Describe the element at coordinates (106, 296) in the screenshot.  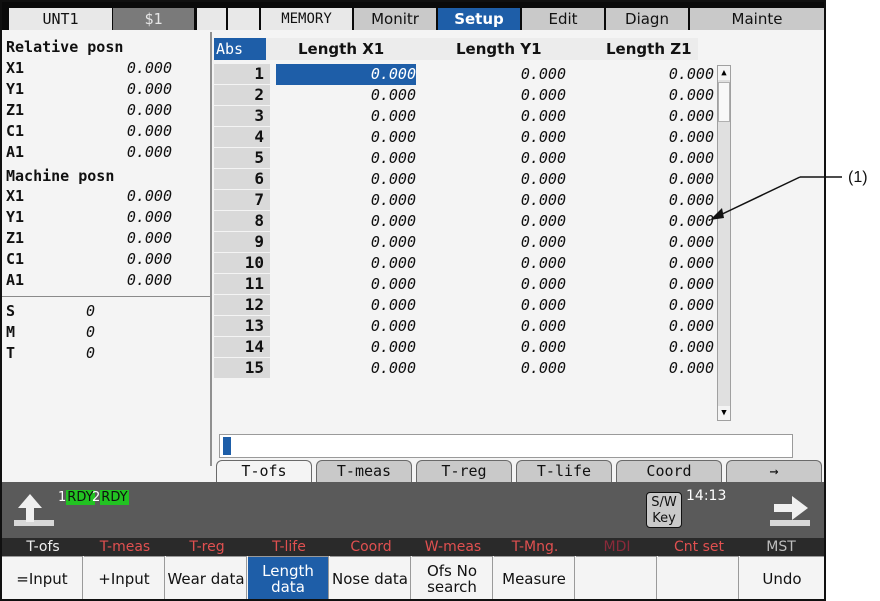
I see `divider` at that location.